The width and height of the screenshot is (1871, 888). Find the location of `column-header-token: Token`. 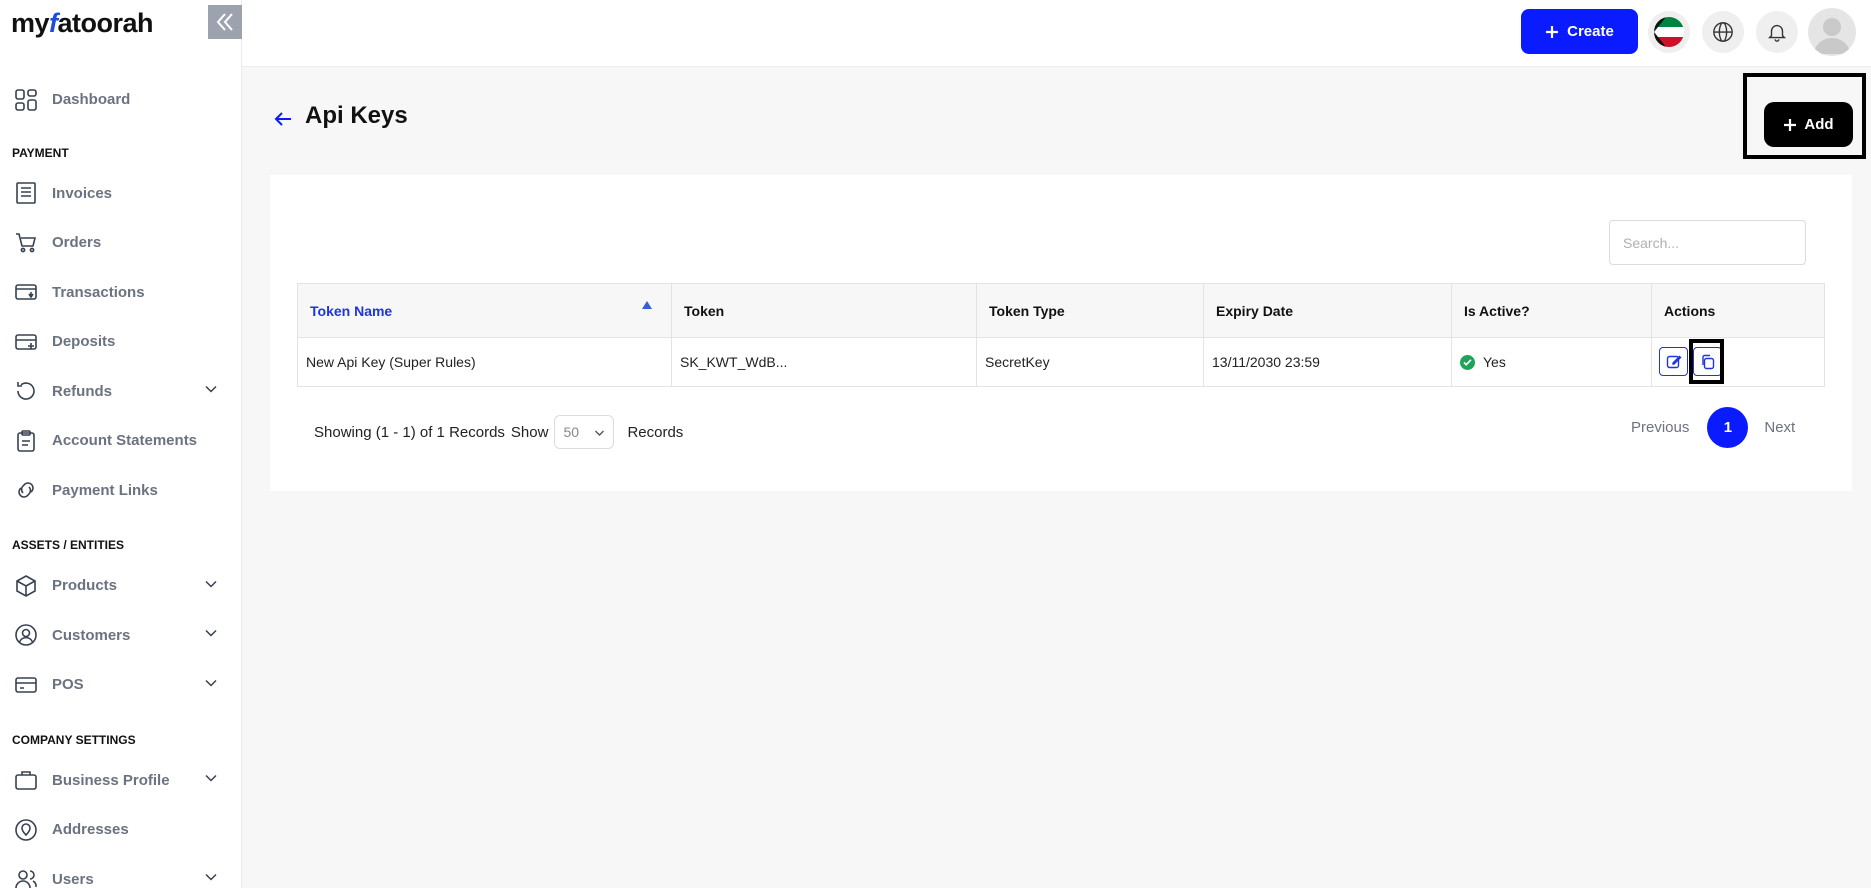

column-header-token: Token is located at coordinates (824, 310).